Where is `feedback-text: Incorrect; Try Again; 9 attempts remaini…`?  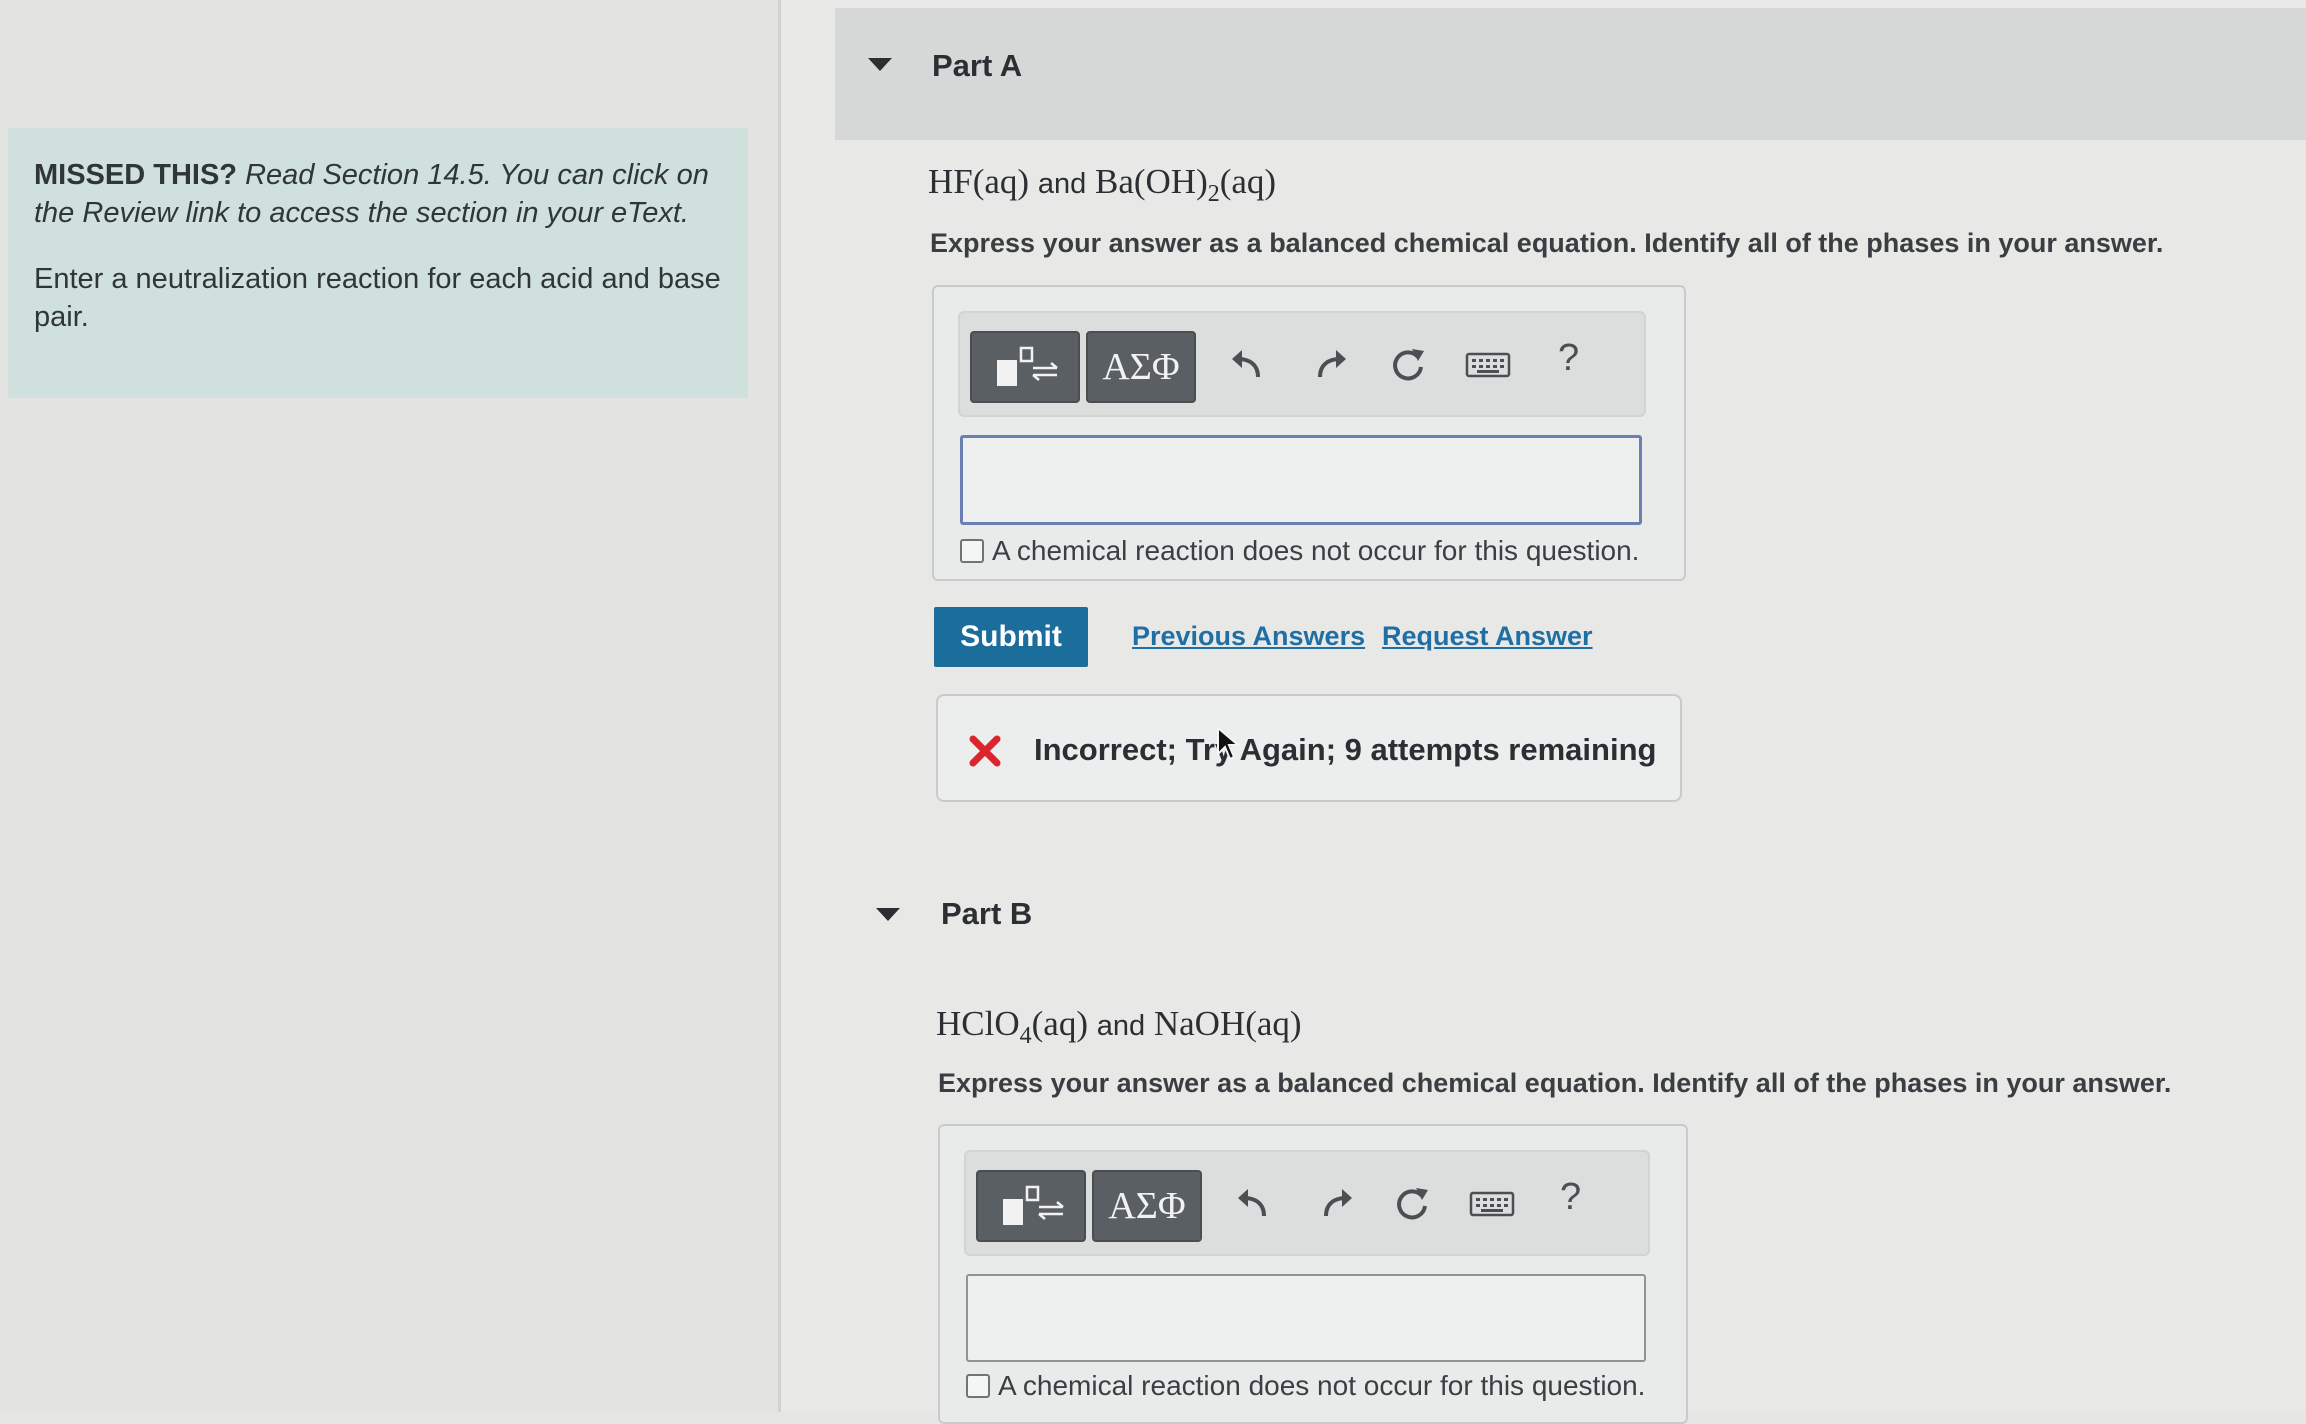 feedback-text: Incorrect; Try Again; 9 attempts remaini… is located at coordinates (1345, 749).